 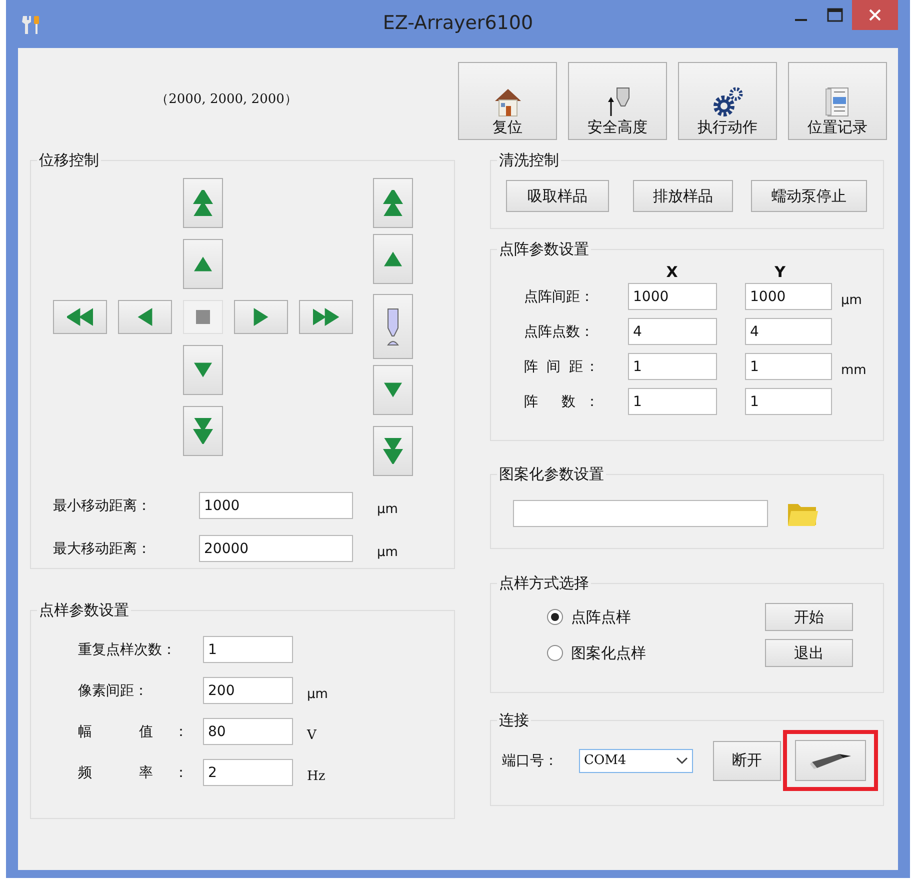 I want to click on gears-icon, so click(x=728, y=102).